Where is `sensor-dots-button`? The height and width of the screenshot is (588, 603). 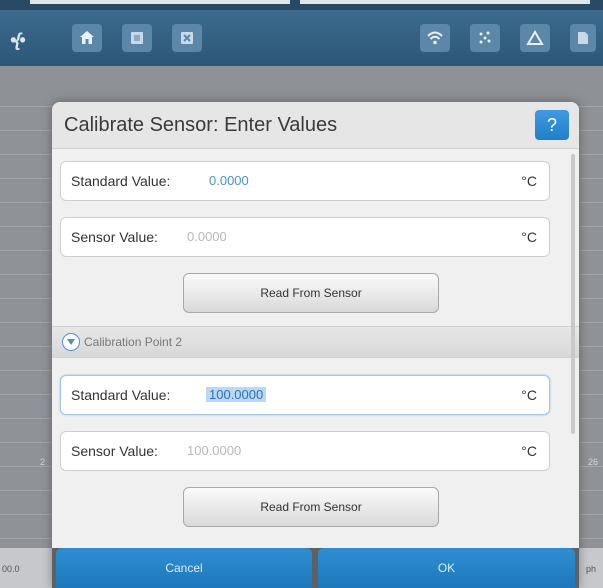 sensor-dots-button is located at coordinates (485, 38).